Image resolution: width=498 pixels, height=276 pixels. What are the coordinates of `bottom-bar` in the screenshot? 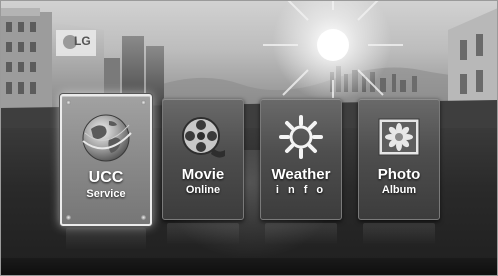 It's located at (249, 267).